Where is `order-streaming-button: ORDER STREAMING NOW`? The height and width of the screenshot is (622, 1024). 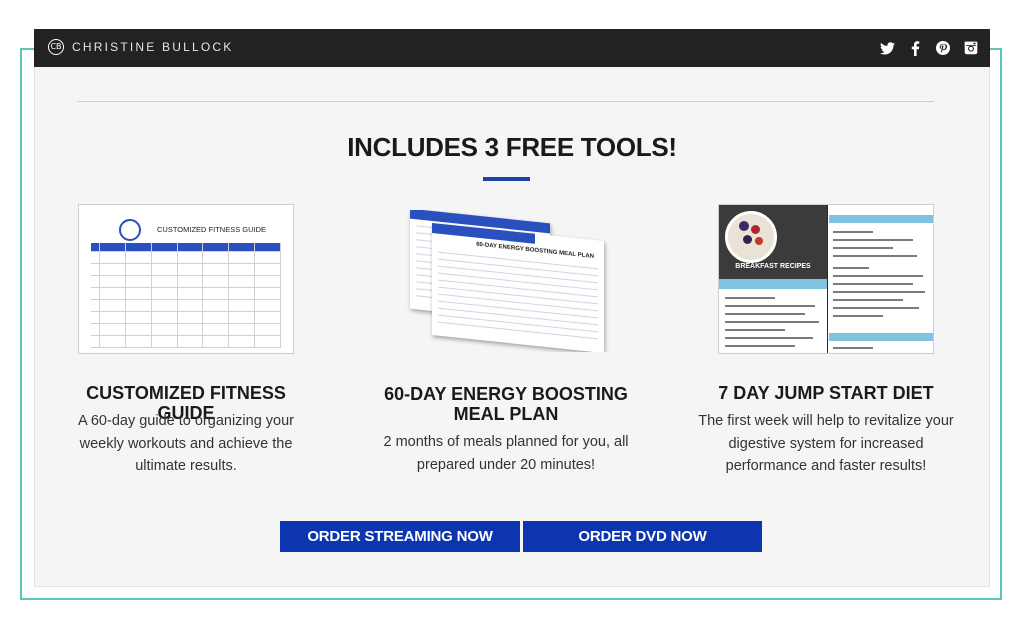
order-streaming-button: ORDER STREAMING NOW is located at coordinates (400, 536).